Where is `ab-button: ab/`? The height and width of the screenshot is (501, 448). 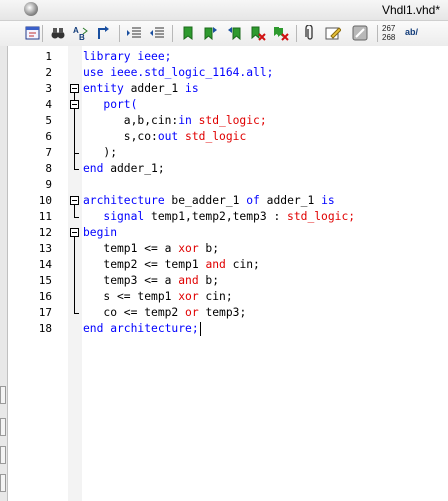
ab-button: ab/ is located at coordinates (411, 32).